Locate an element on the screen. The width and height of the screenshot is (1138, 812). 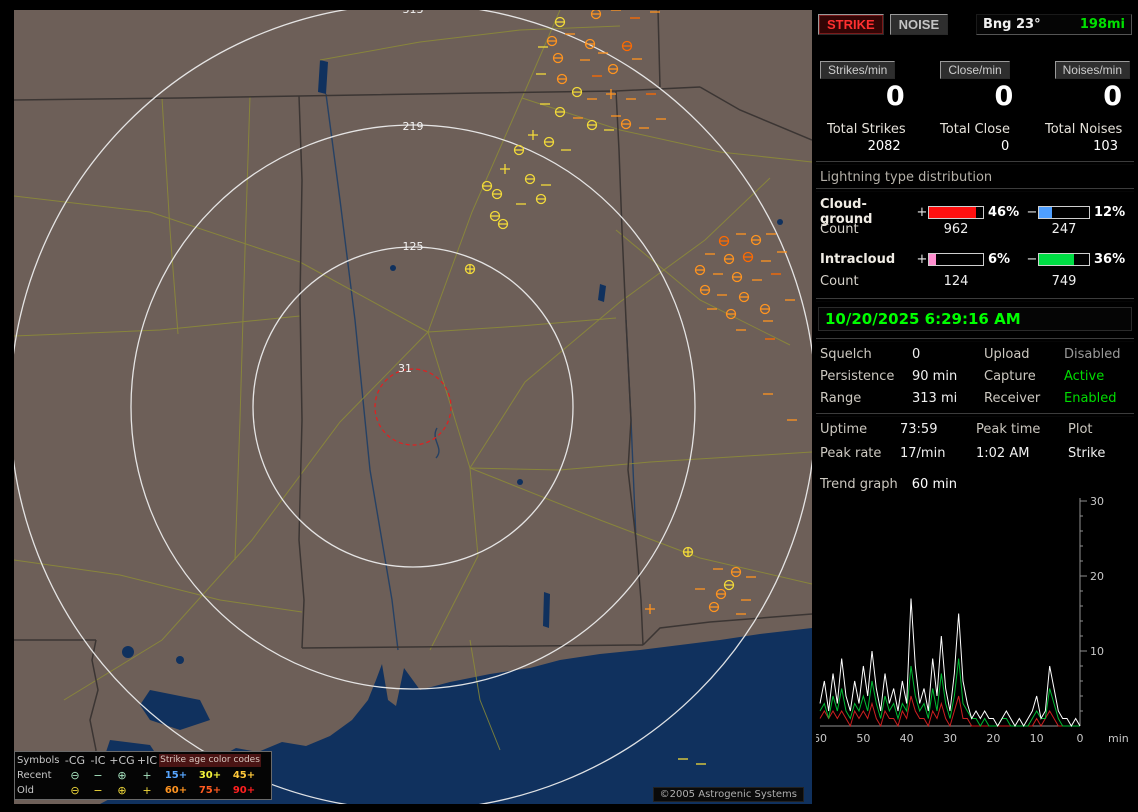
uptime-value: 73:59 is located at coordinates (919, 429).